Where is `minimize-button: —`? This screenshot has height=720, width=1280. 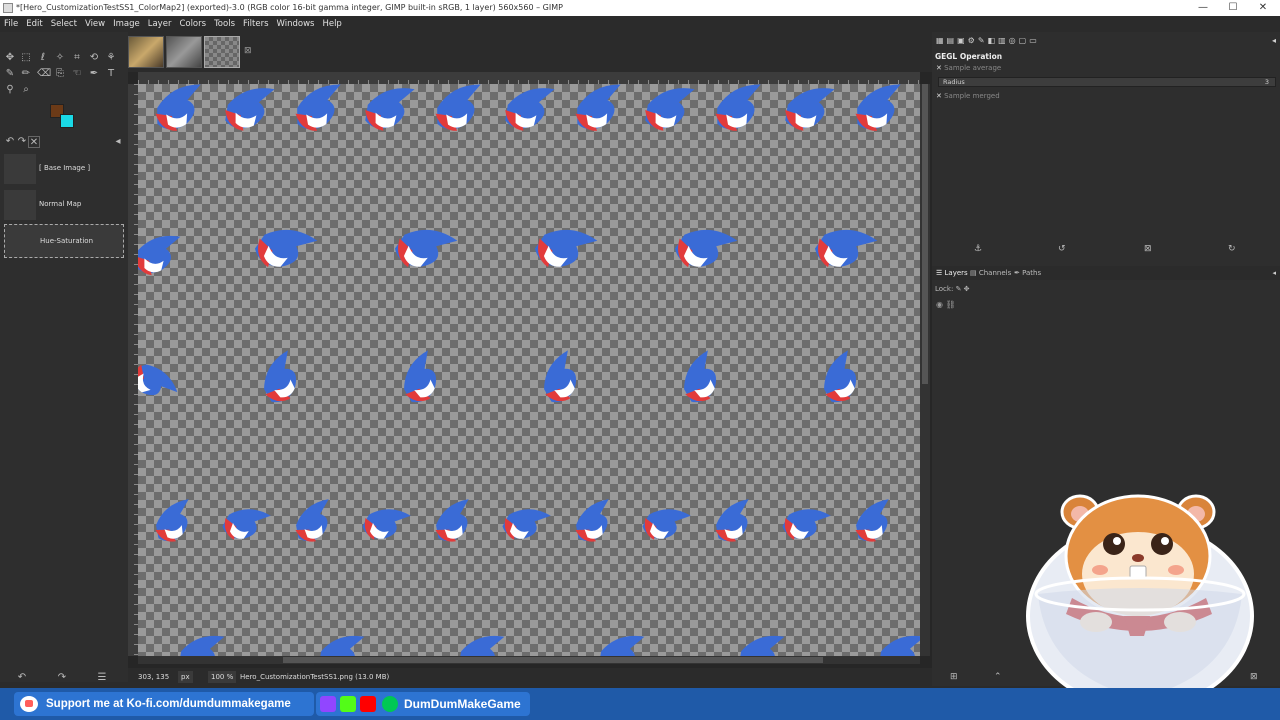 minimize-button: — is located at coordinates (1203, 8).